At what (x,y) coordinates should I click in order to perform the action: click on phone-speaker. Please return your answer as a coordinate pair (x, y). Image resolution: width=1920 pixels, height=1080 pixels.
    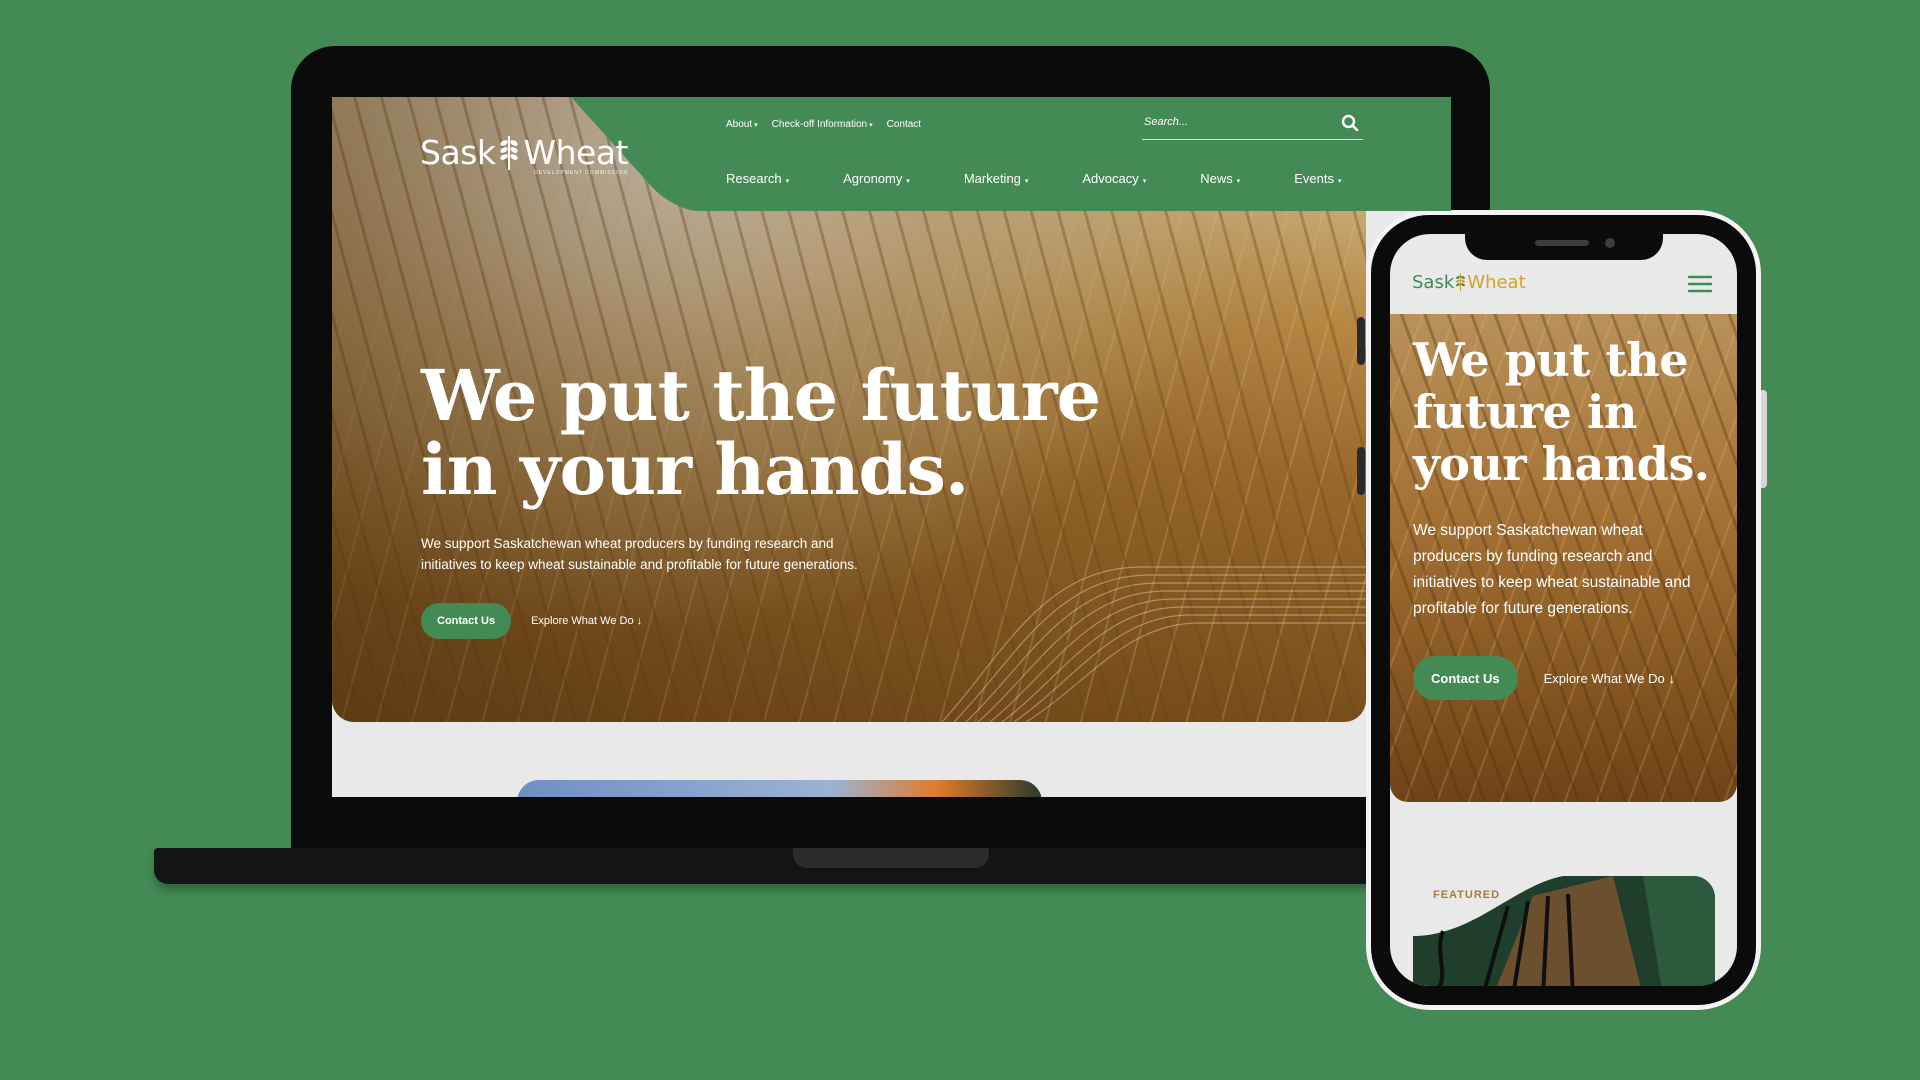
    Looking at the image, I should click on (1562, 243).